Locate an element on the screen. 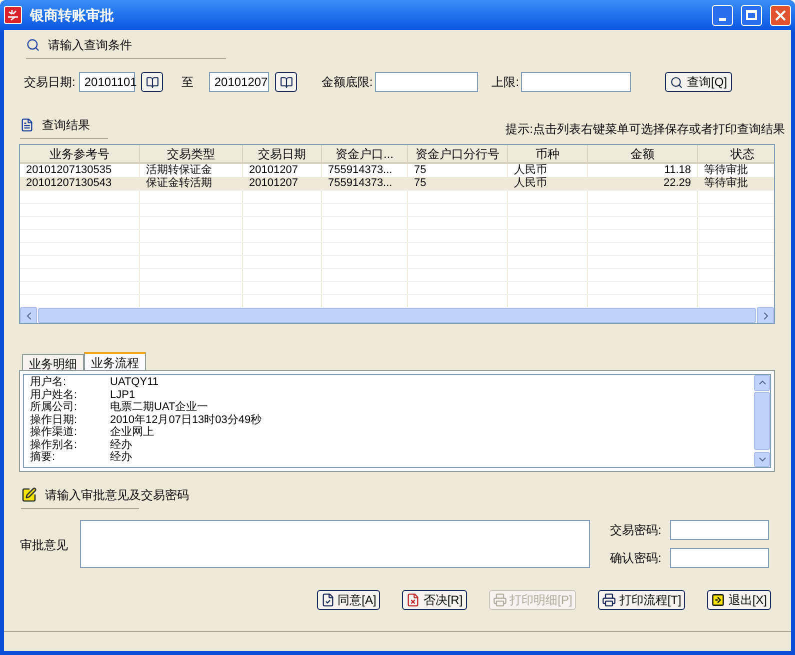 The height and width of the screenshot is (655, 795). action-button: 打印流程[T] is located at coordinates (642, 600).